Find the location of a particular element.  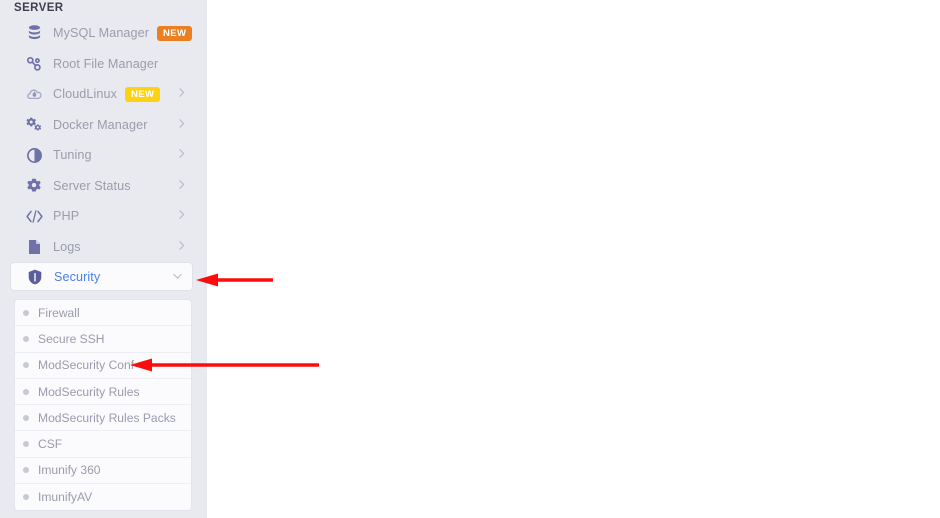

submenu-item-imunify-360: Imunify 360 is located at coordinates (103, 471).